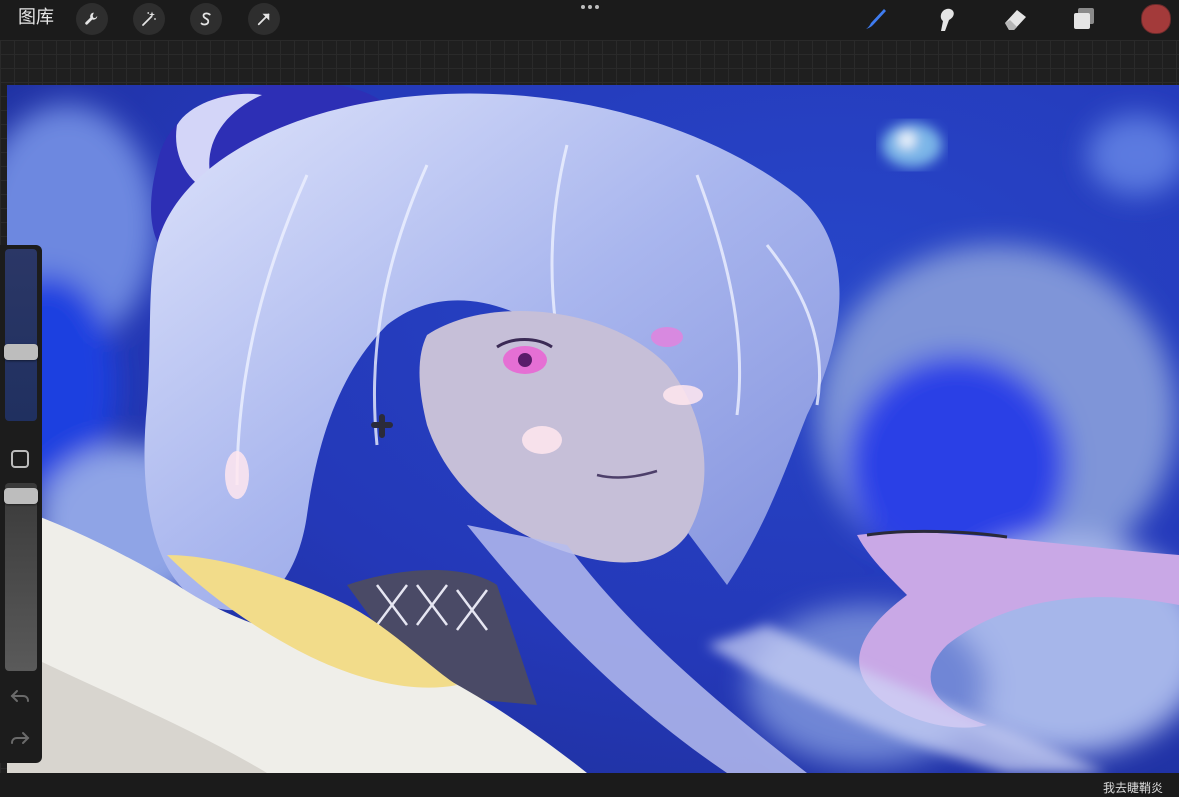 The image size is (1179, 797). What do you see at coordinates (1156, 19) in the screenshot?
I see `color-swatch` at bounding box center [1156, 19].